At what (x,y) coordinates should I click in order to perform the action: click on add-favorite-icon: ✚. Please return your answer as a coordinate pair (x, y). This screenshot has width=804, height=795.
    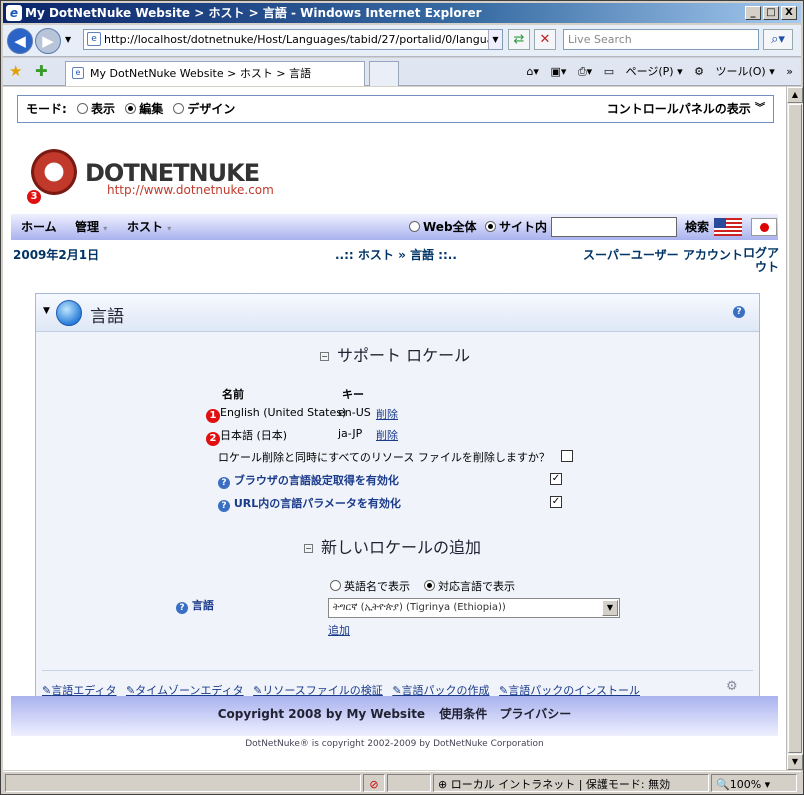
    Looking at the image, I should click on (41, 71).